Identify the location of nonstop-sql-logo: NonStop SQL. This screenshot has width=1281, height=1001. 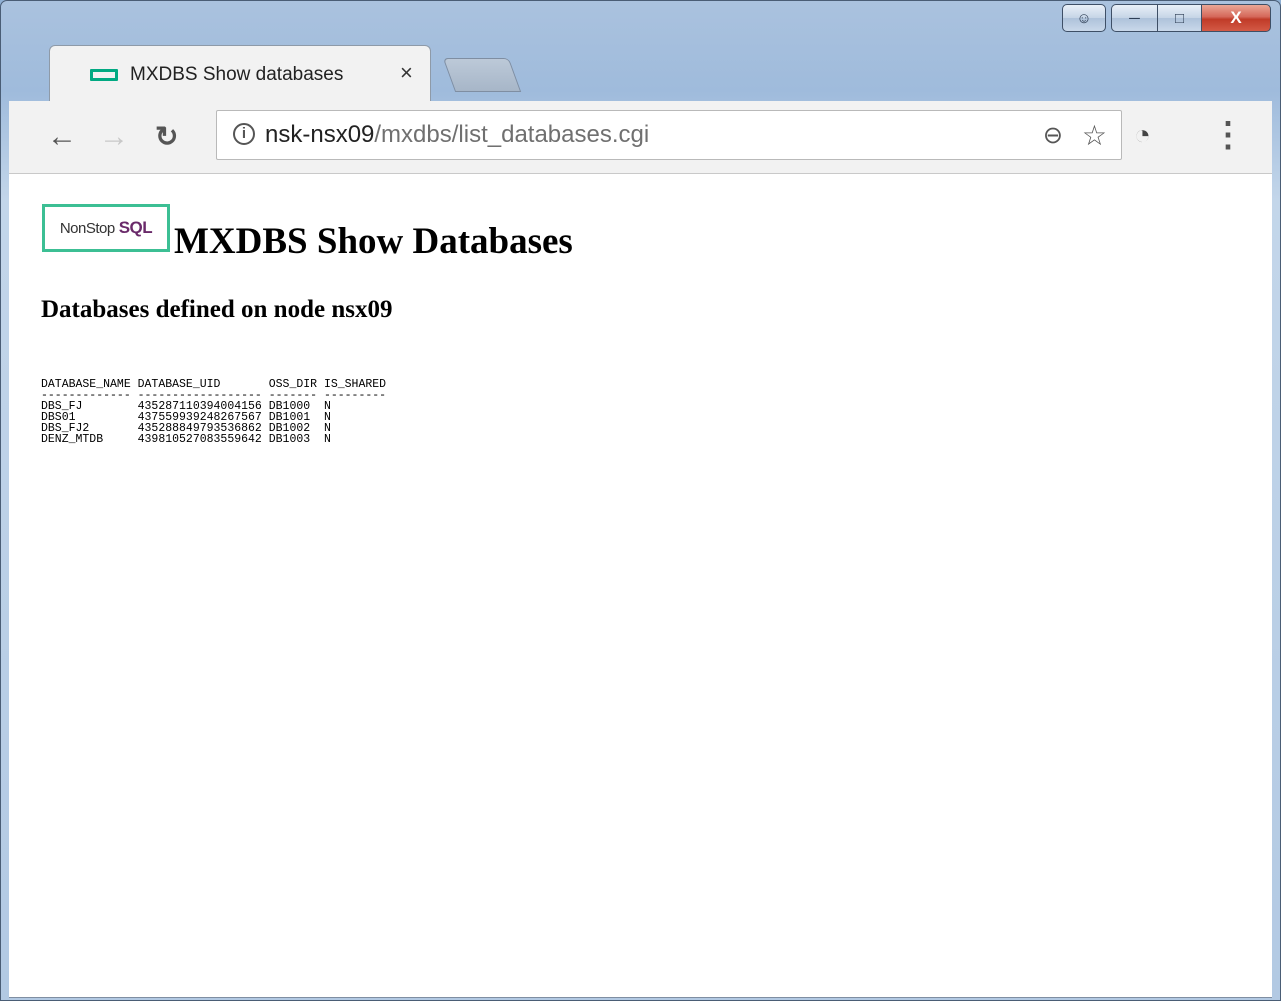
(106, 228).